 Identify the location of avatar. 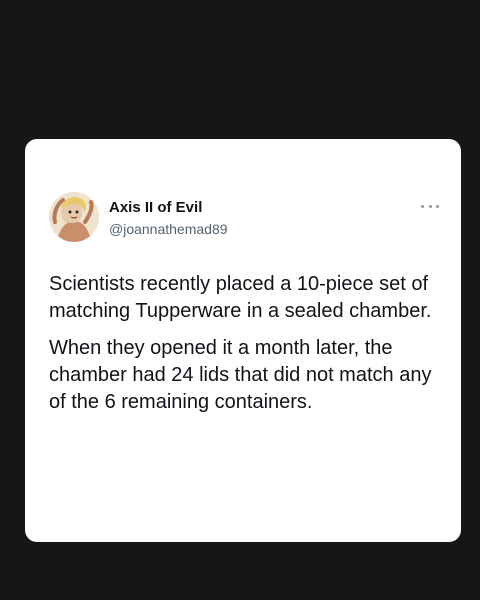
(74, 217).